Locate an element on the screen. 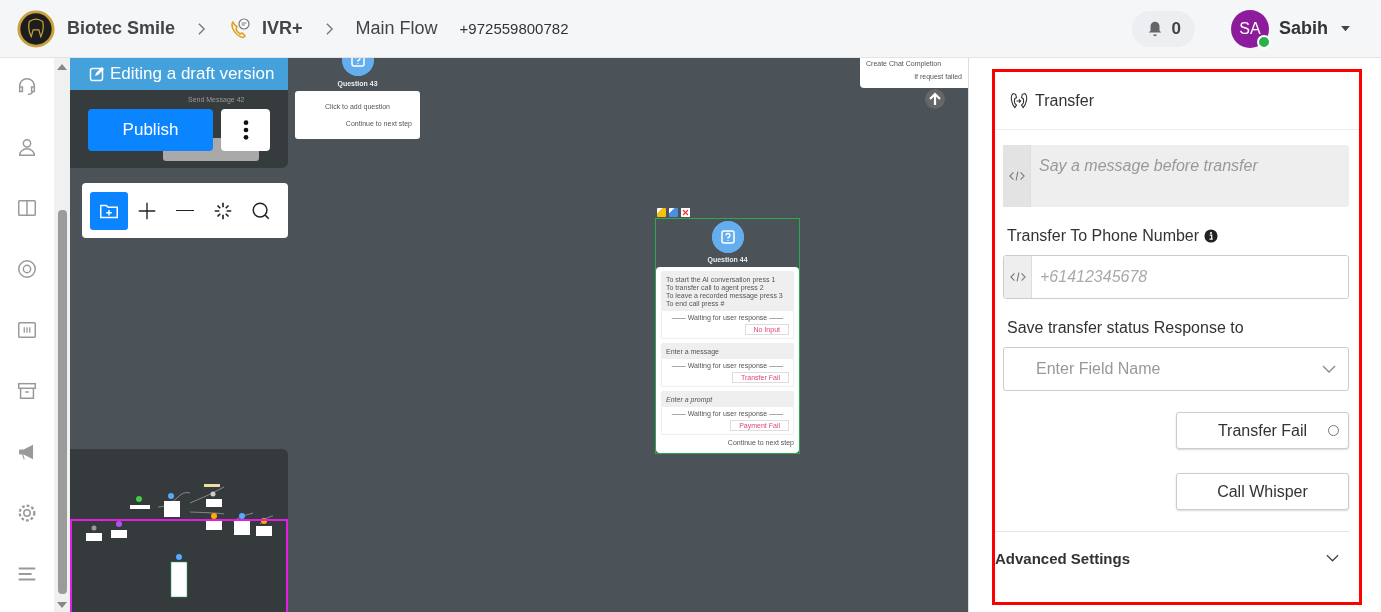 This screenshot has height=612, width=1381. info-icon is located at coordinates (1211, 236).